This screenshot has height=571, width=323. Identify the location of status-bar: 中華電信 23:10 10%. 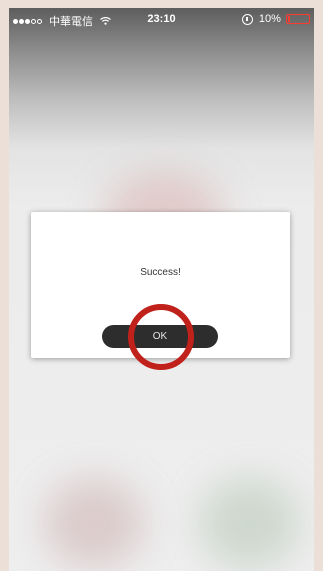
(161, 20).